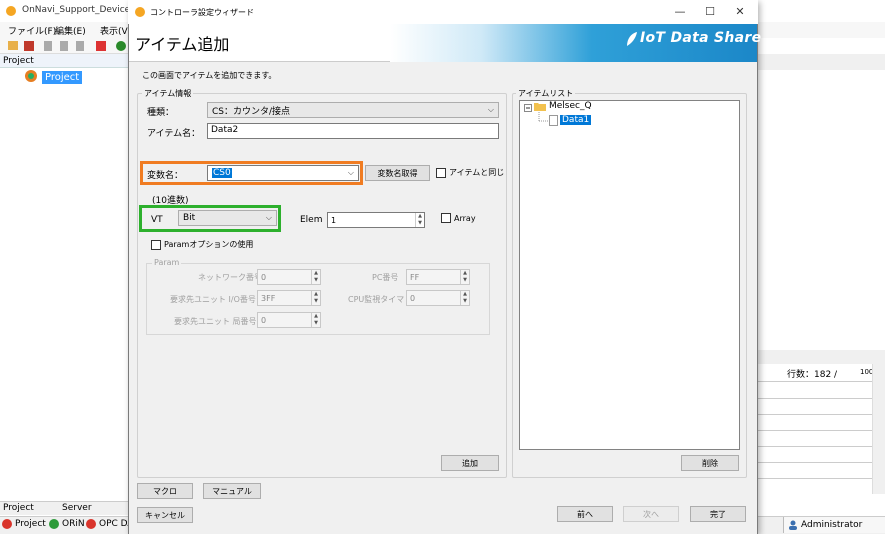 Image resolution: width=885 pixels, height=534 pixels. Describe the element at coordinates (32, 30) in the screenshot. I see `menu-file: ファイル(F)` at that location.